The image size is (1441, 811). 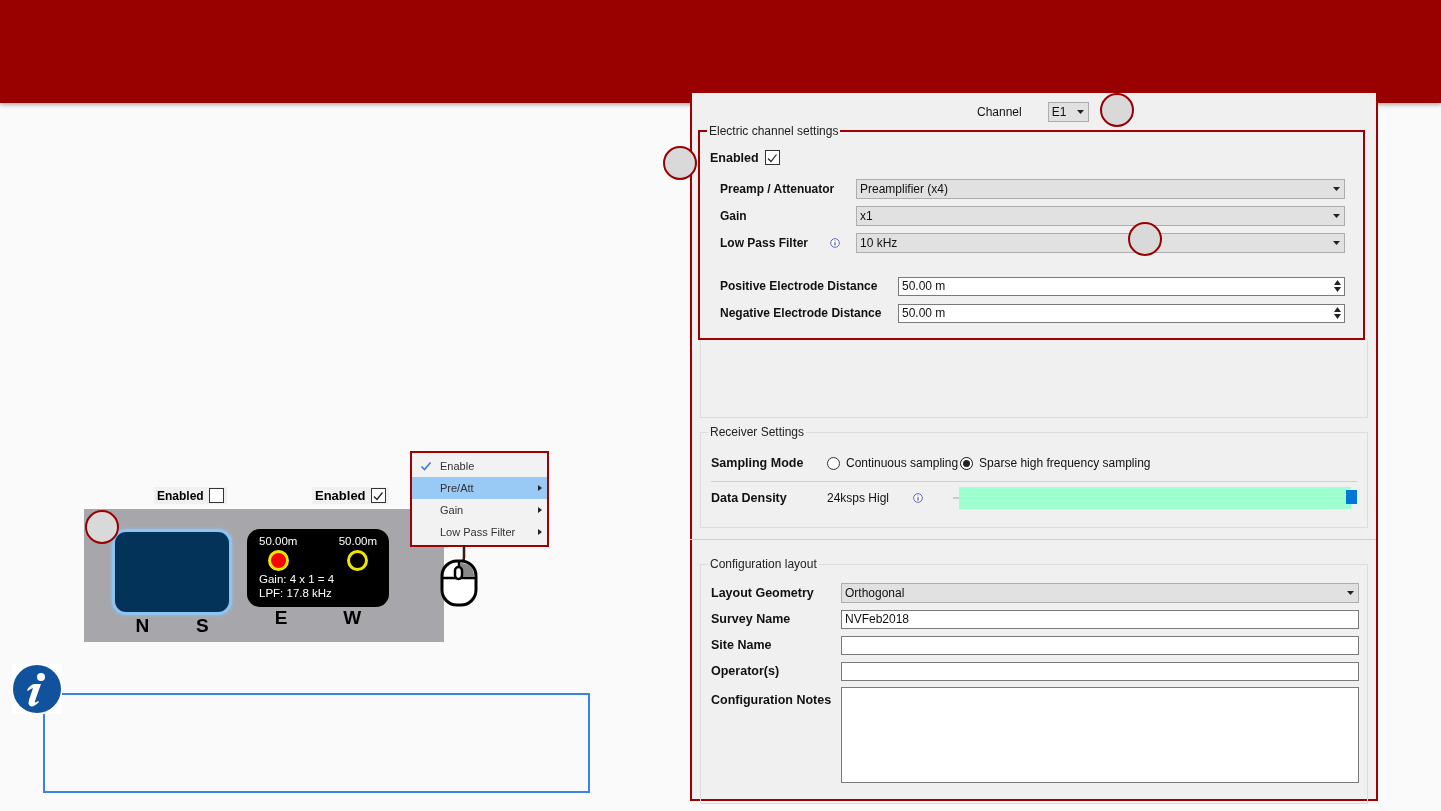 I want to click on direction-label: W, so click(x=352, y=618).